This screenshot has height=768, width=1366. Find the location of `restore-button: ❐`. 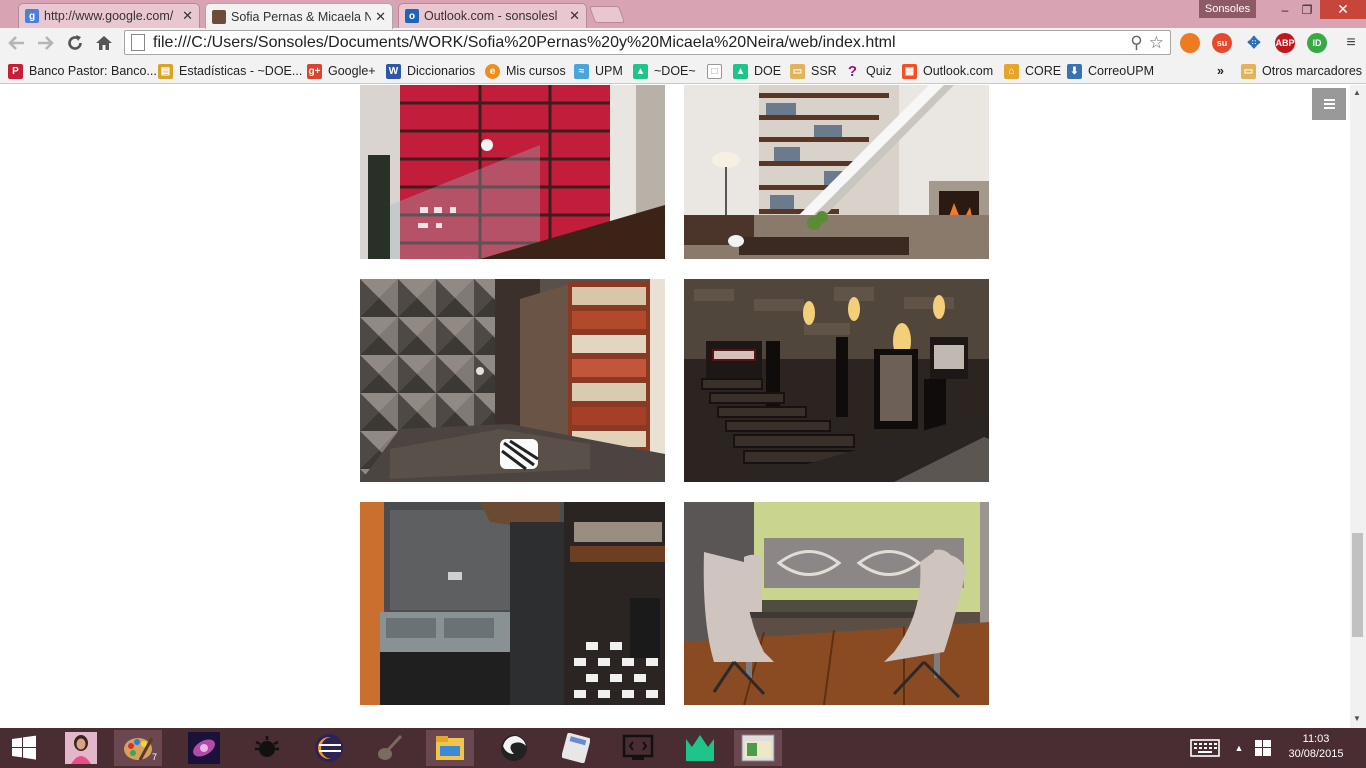

restore-button: ❐ is located at coordinates (1307, 9).